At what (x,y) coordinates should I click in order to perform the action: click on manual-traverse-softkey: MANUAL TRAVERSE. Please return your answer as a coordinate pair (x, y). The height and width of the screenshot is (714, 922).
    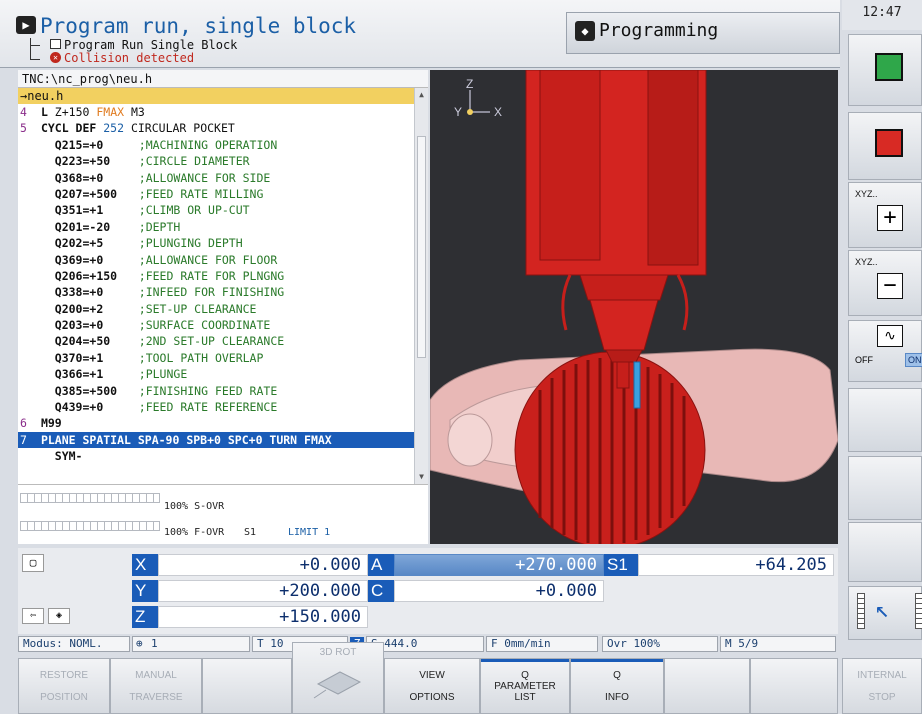
    Looking at the image, I should click on (156, 686).